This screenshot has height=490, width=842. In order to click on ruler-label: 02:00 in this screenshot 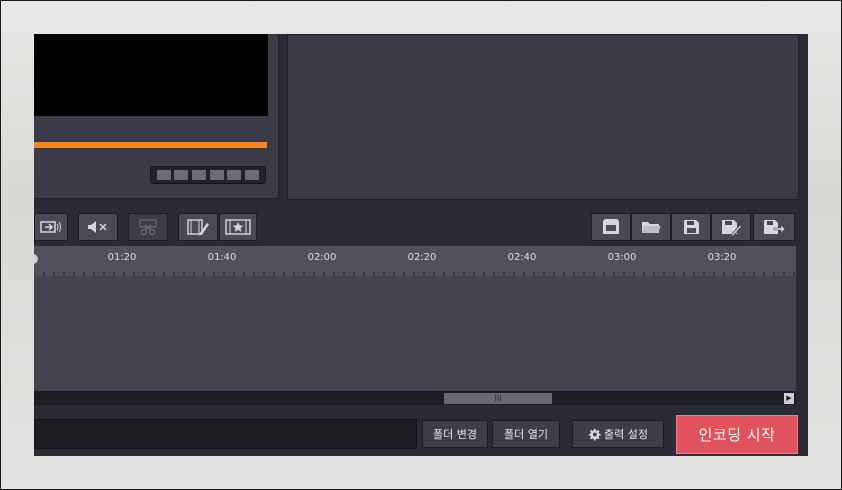, I will do `click(322, 257)`.